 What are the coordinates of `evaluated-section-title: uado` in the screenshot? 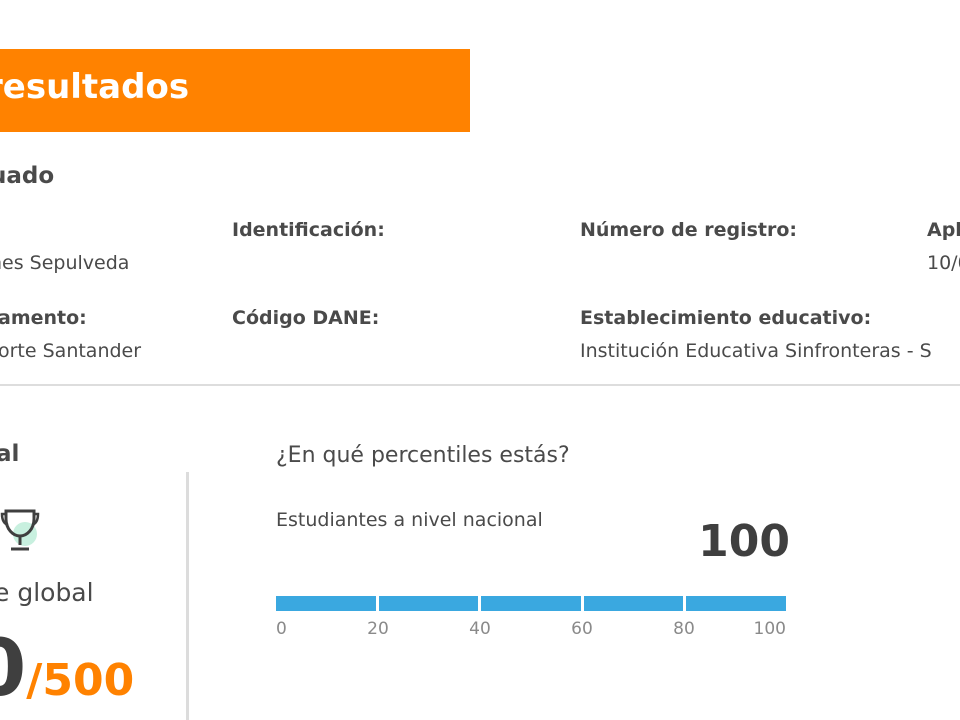 It's located at (27, 176).